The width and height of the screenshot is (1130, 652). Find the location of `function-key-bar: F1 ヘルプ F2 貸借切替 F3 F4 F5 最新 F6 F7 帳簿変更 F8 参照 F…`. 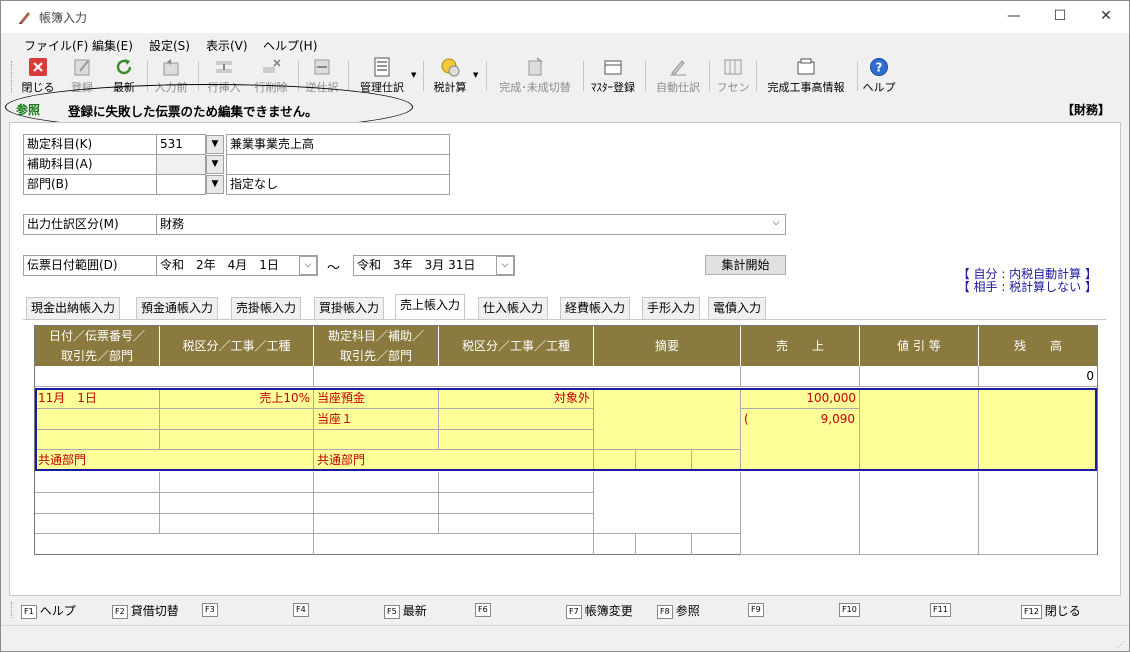

function-key-bar: F1 ヘルプ F2 貸借切替 F3 F4 F5 最新 F6 F7 帳簿変更 F8 参照 F… is located at coordinates (565, 610).